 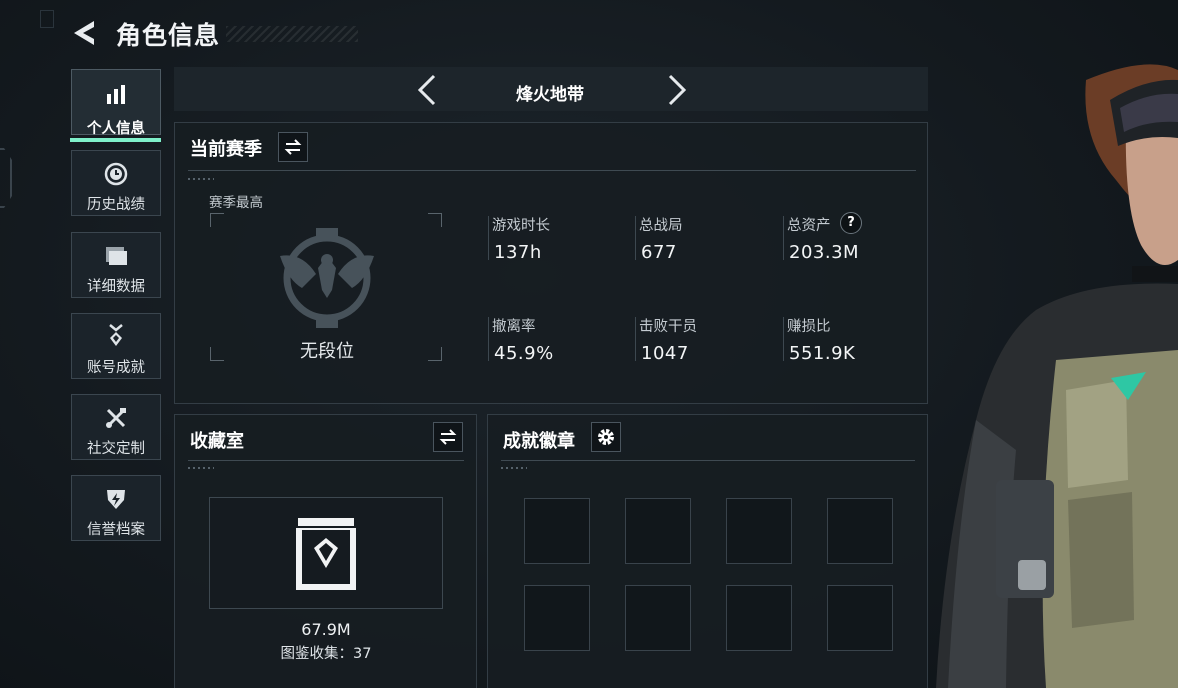 I want to click on sidebar-item-social: 社交定制, so click(x=116, y=427).